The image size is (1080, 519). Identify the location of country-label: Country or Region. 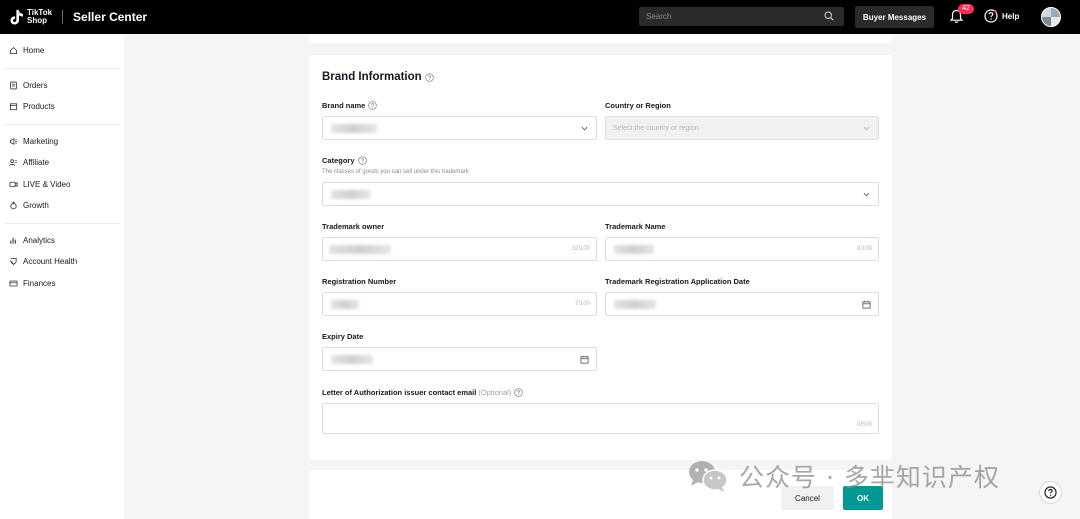
(638, 105).